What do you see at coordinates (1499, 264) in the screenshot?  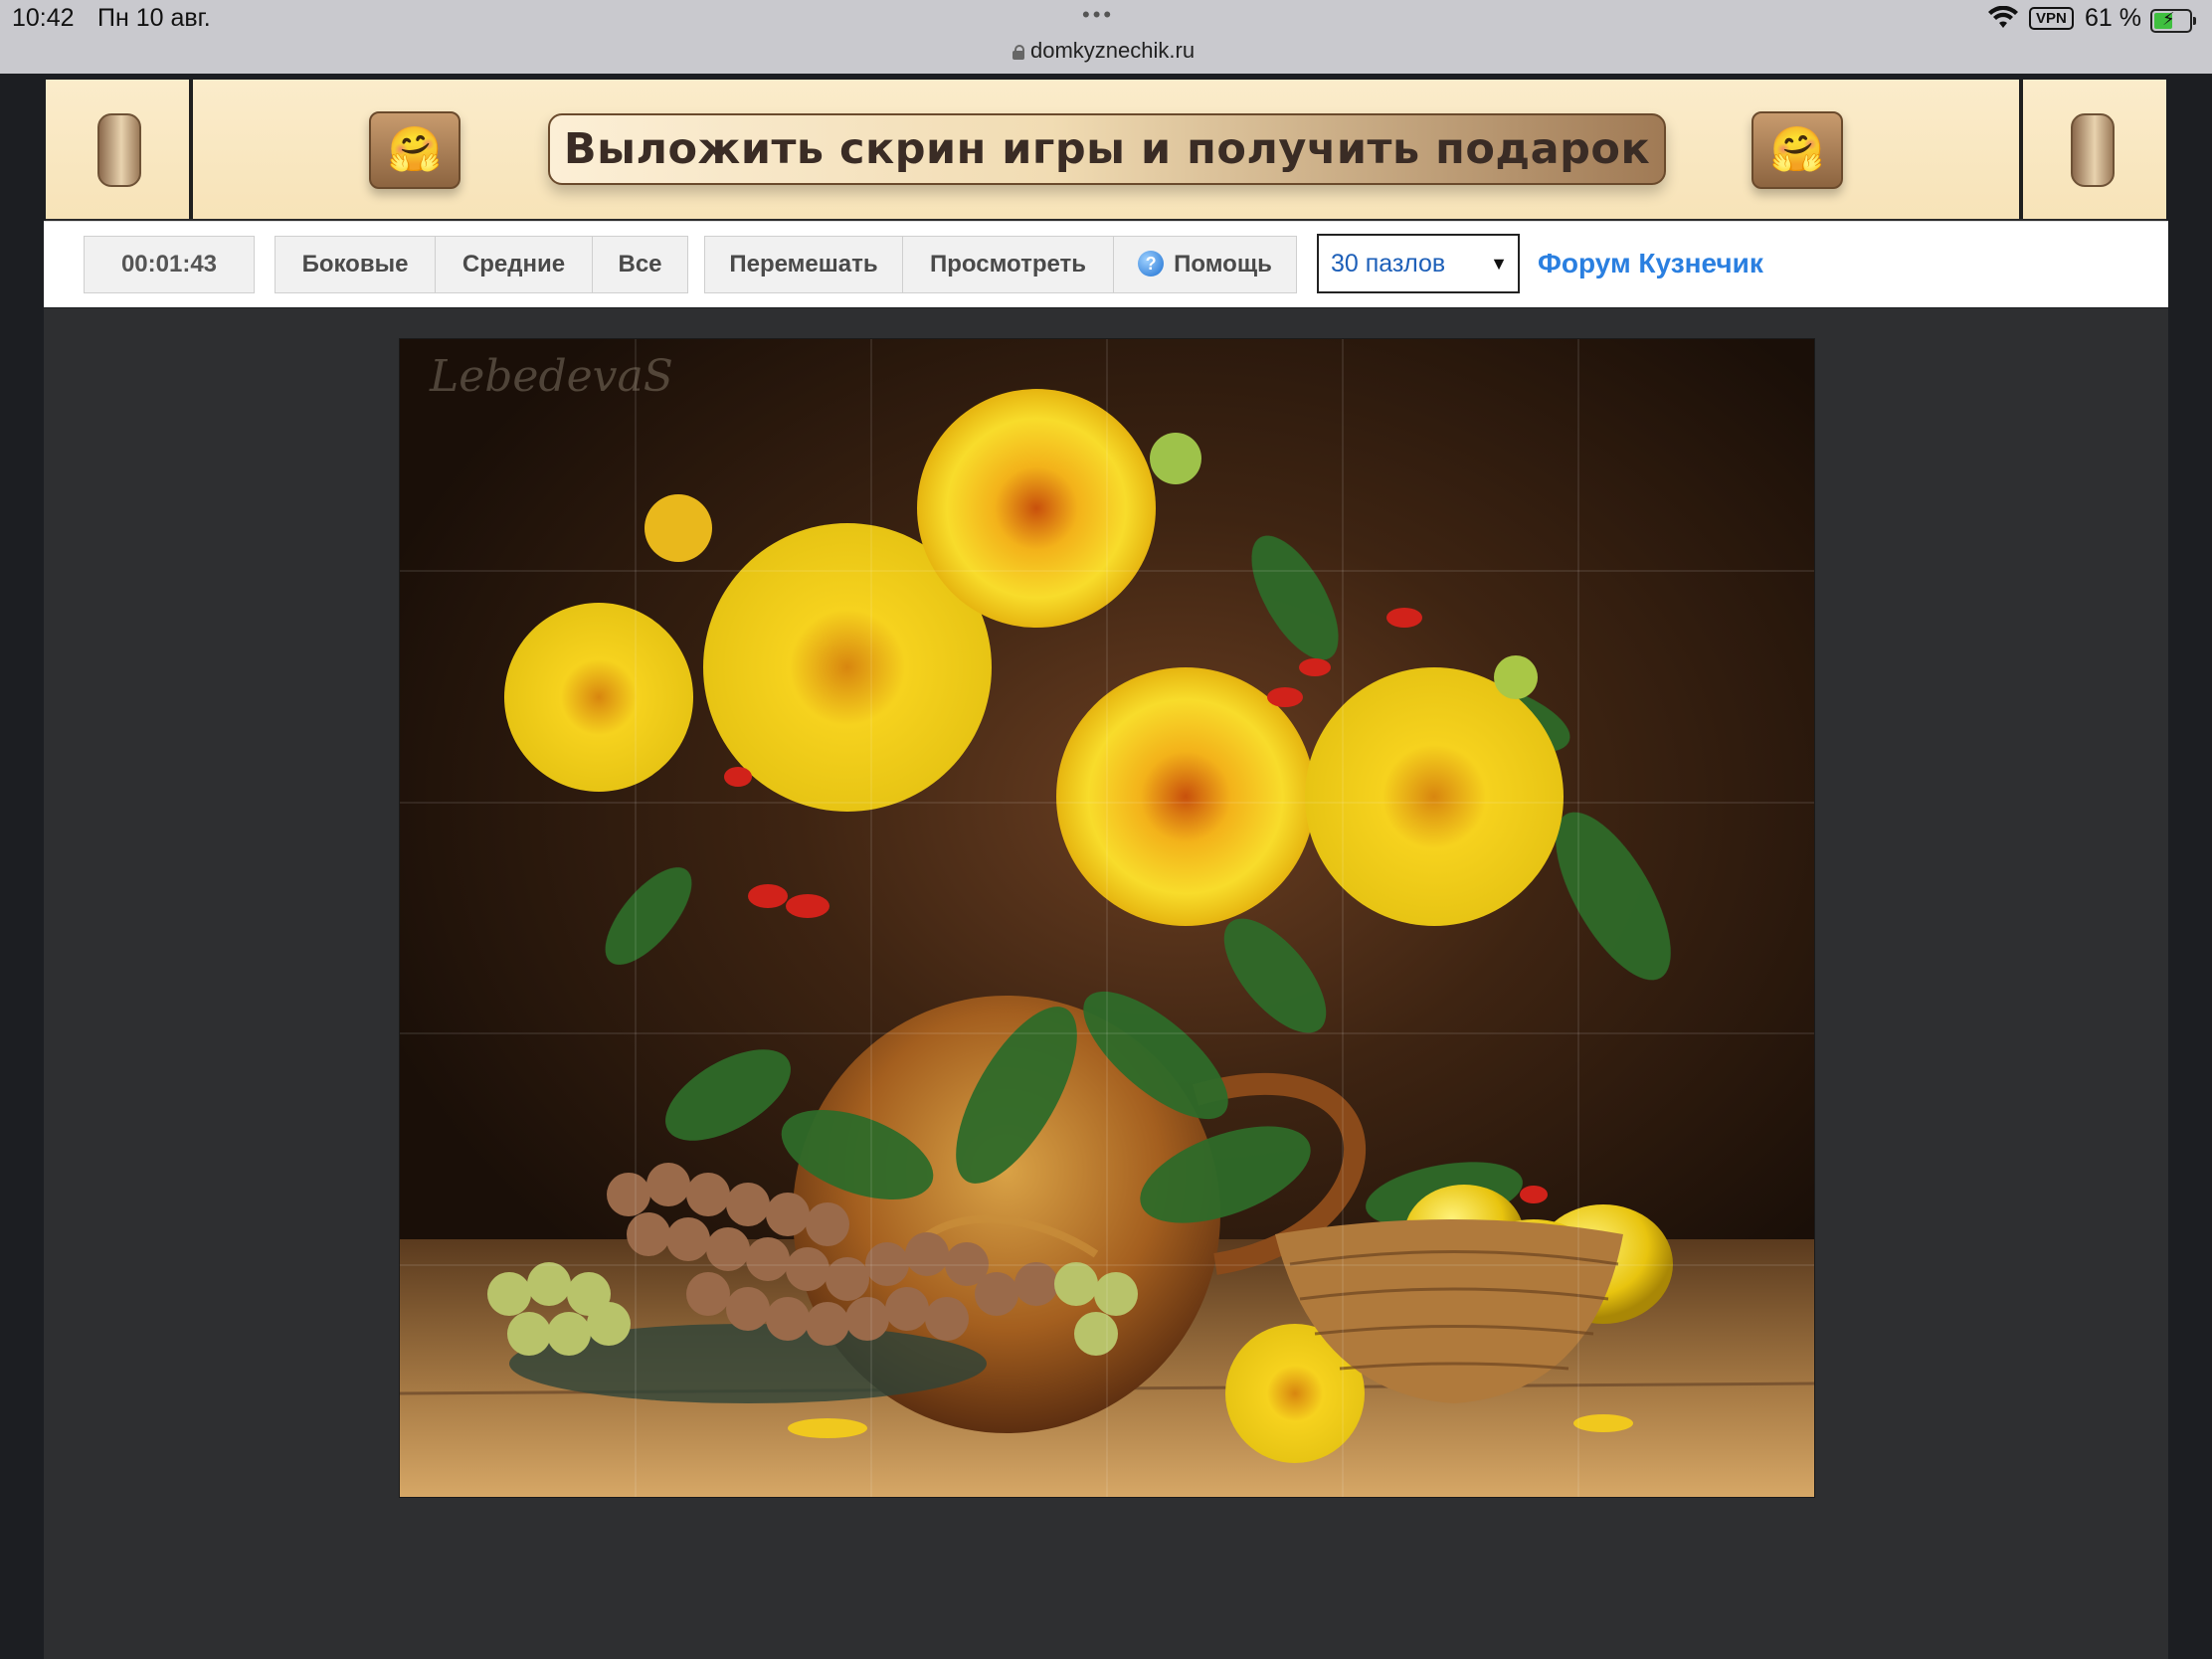 I see `dropdown-caret-icon: ▼` at bounding box center [1499, 264].